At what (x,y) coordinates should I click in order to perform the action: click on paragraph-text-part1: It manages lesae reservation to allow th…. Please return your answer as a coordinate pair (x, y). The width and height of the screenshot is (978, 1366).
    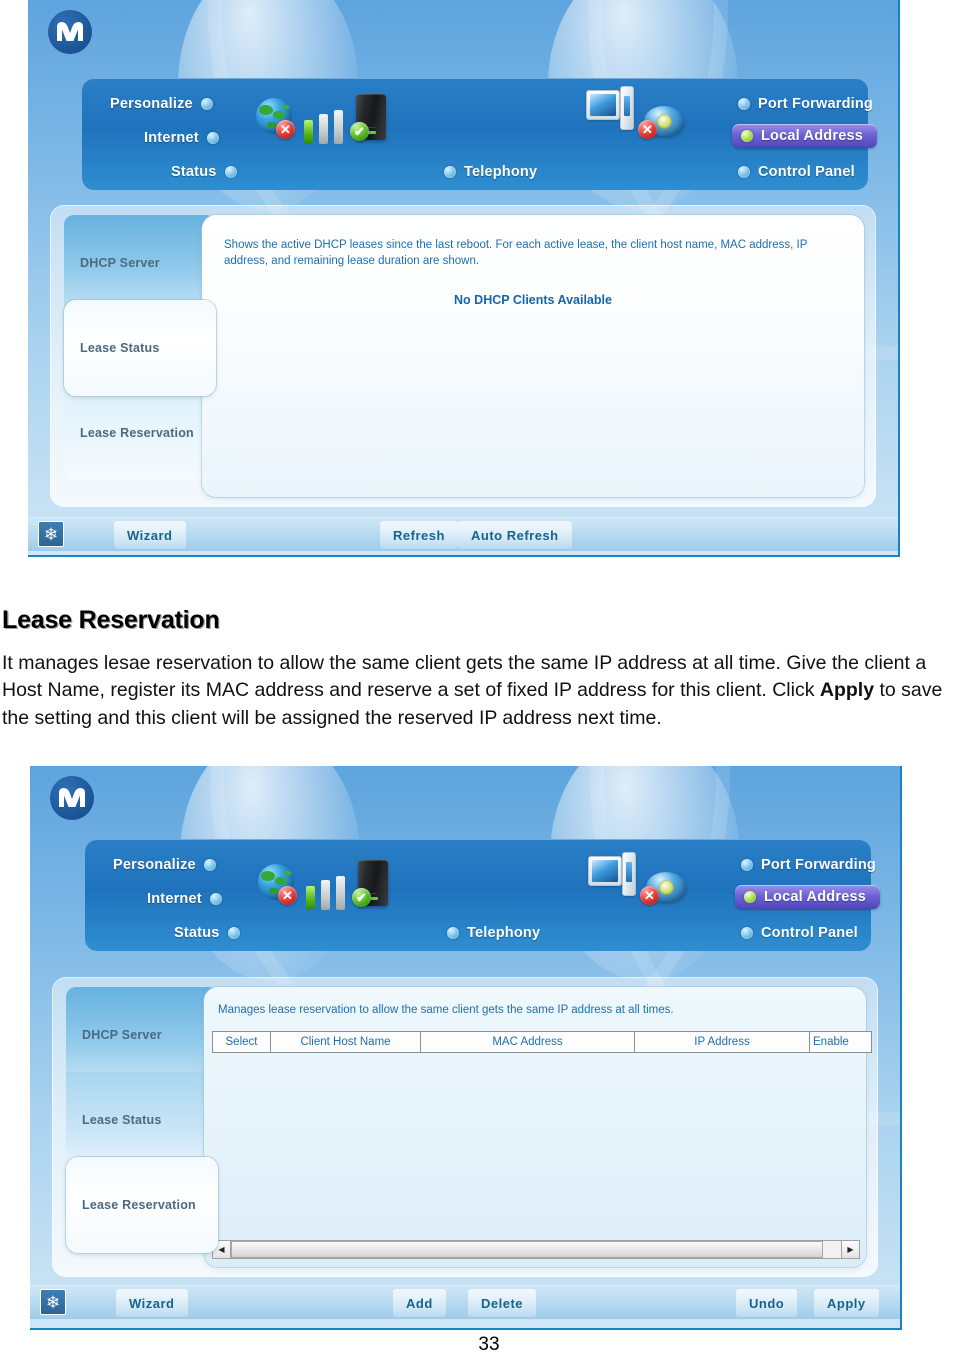
    Looking at the image, I should click on (464, 676).